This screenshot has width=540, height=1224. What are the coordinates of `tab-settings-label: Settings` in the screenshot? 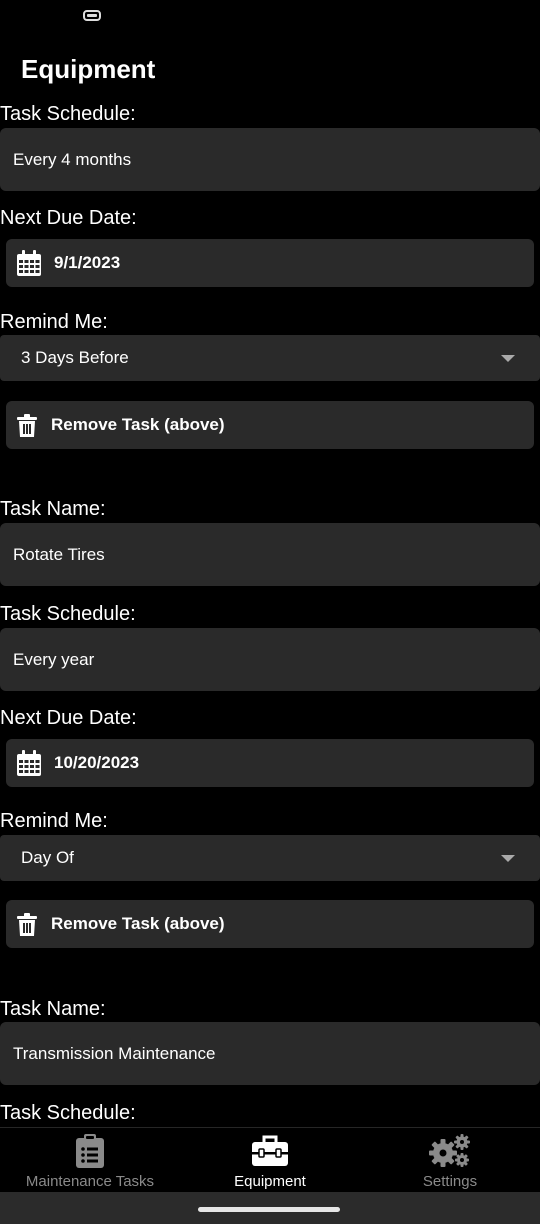 It's located at (450, 1181).